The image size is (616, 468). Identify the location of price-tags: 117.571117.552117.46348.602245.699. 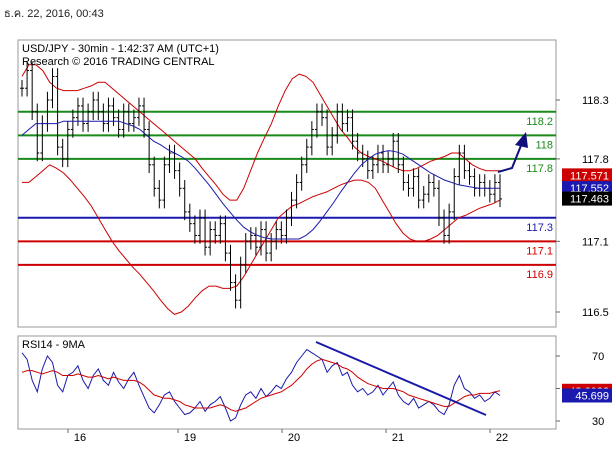
(587, 285).